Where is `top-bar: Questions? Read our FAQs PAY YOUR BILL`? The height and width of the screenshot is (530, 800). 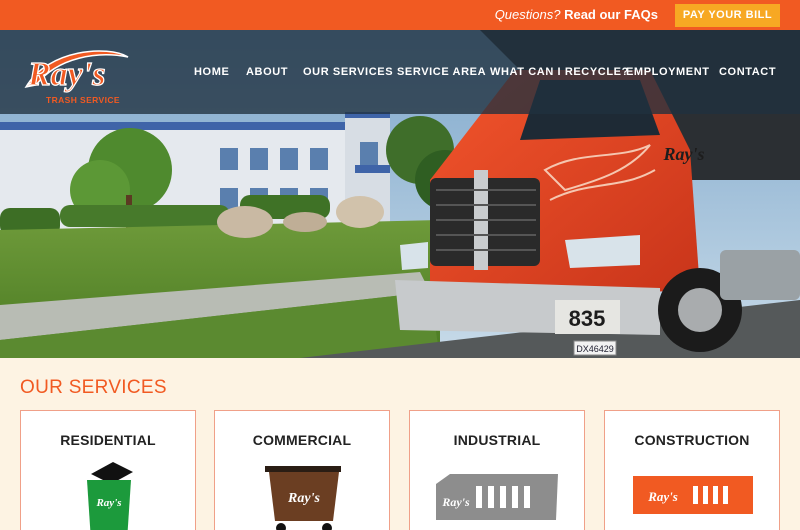
top-bar: Questions? Read our FAQs PAY YOUR BILL is located at coordinates (400, 15).